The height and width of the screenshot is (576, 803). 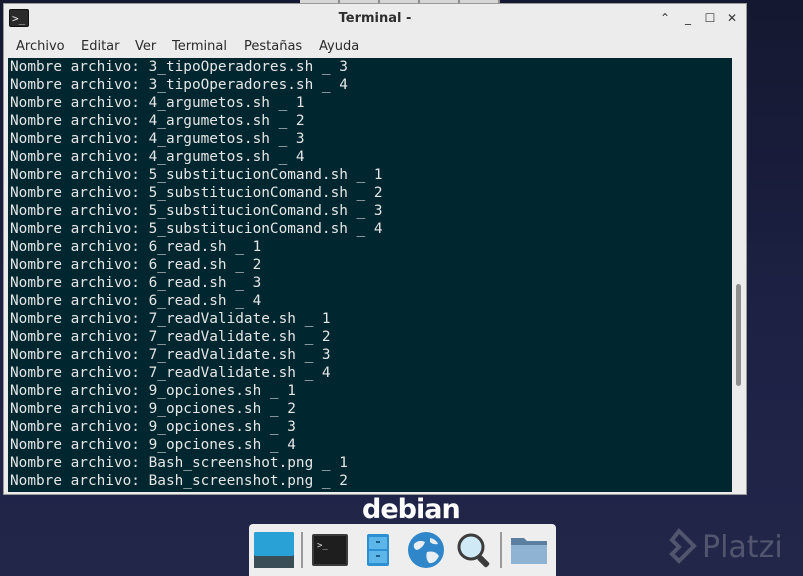 I want to click on file-manager-icon, so click(x=378, y=550).